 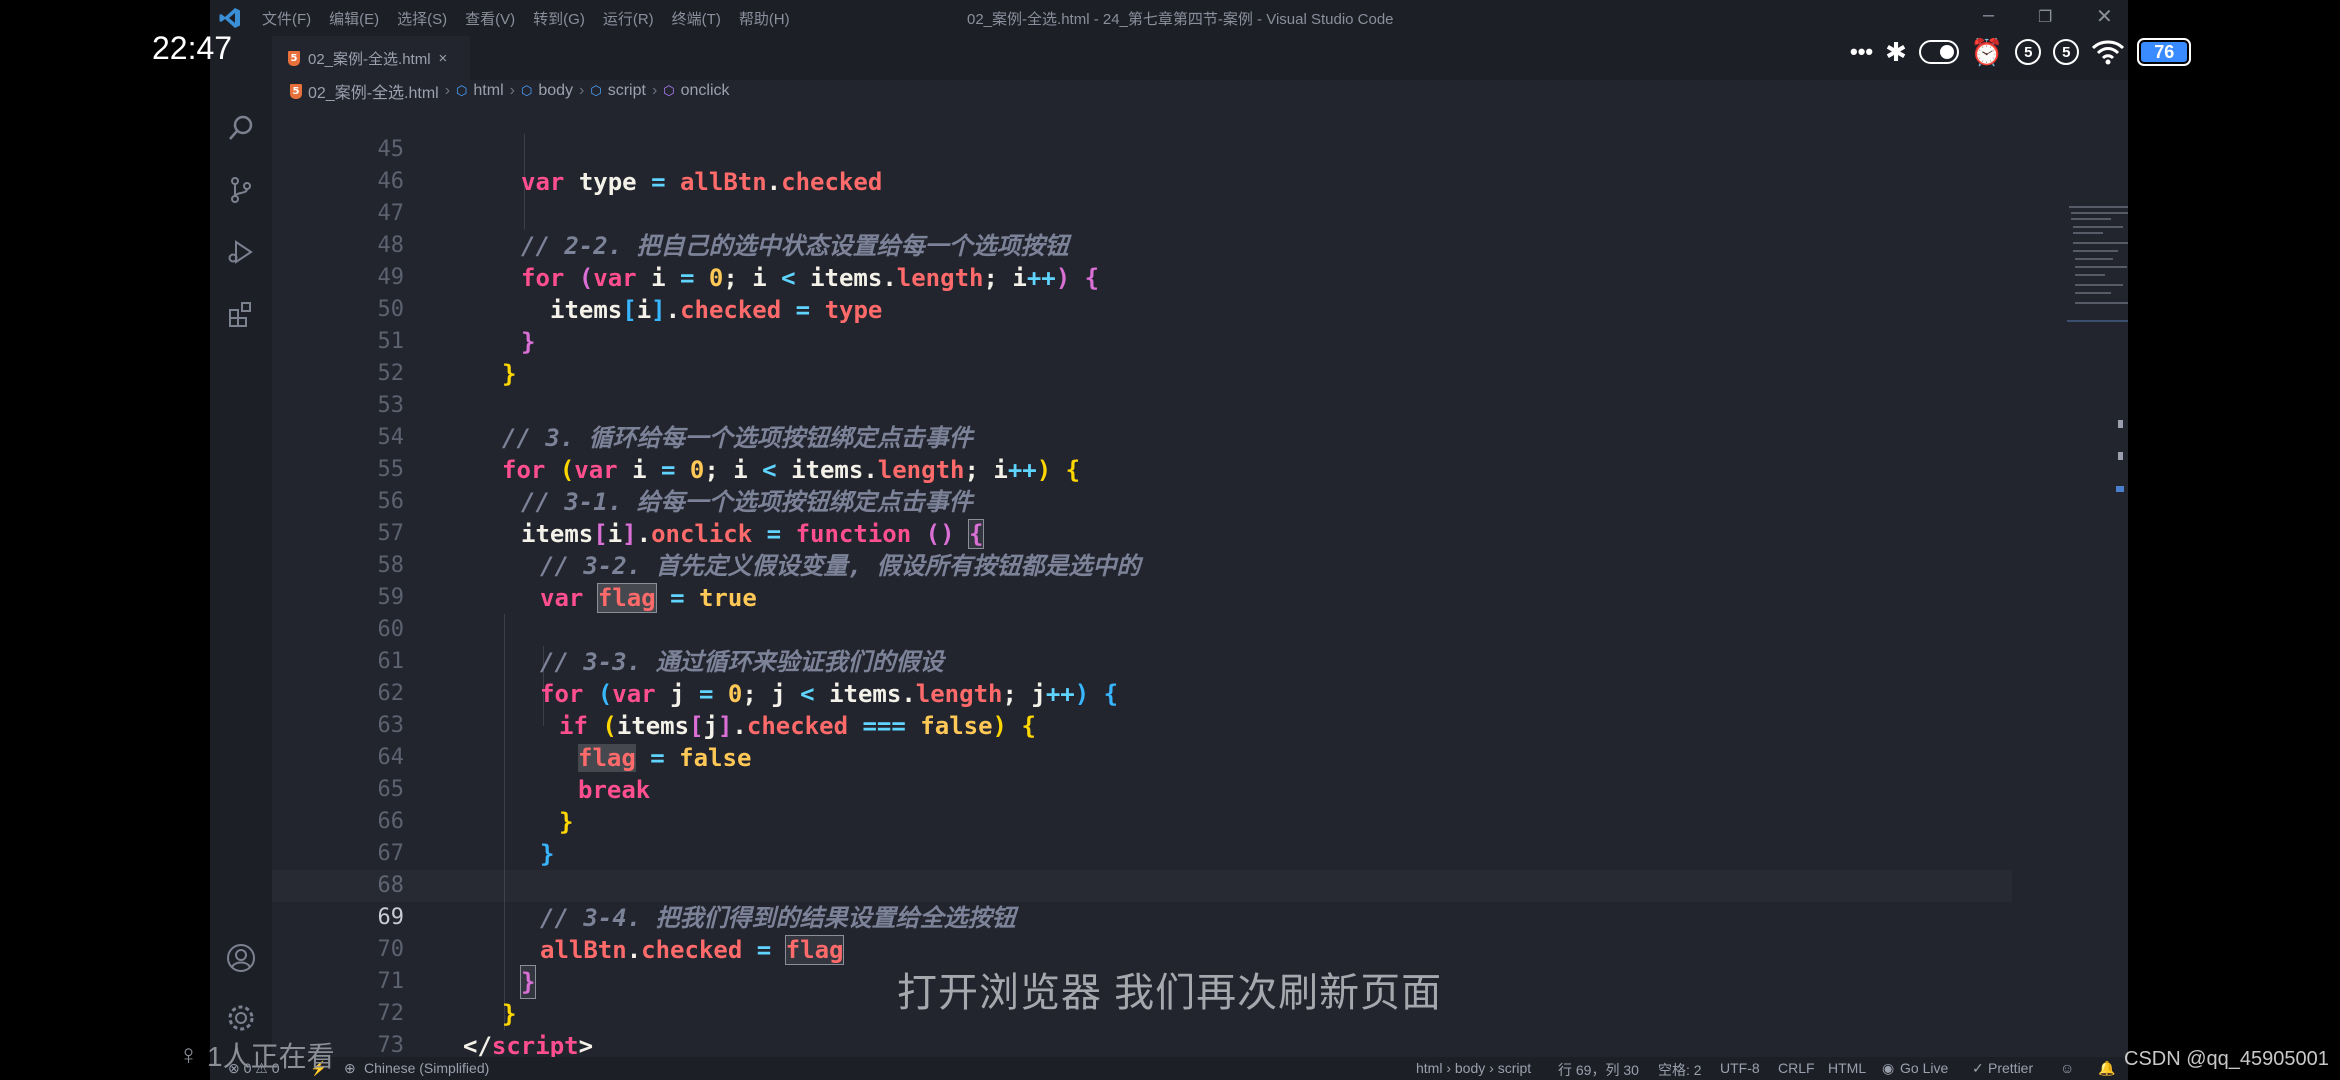 What do you see at coordinates (1142, 836) in the screenshot?
I see `code-line: 67` at bounding box center [1142, 836].